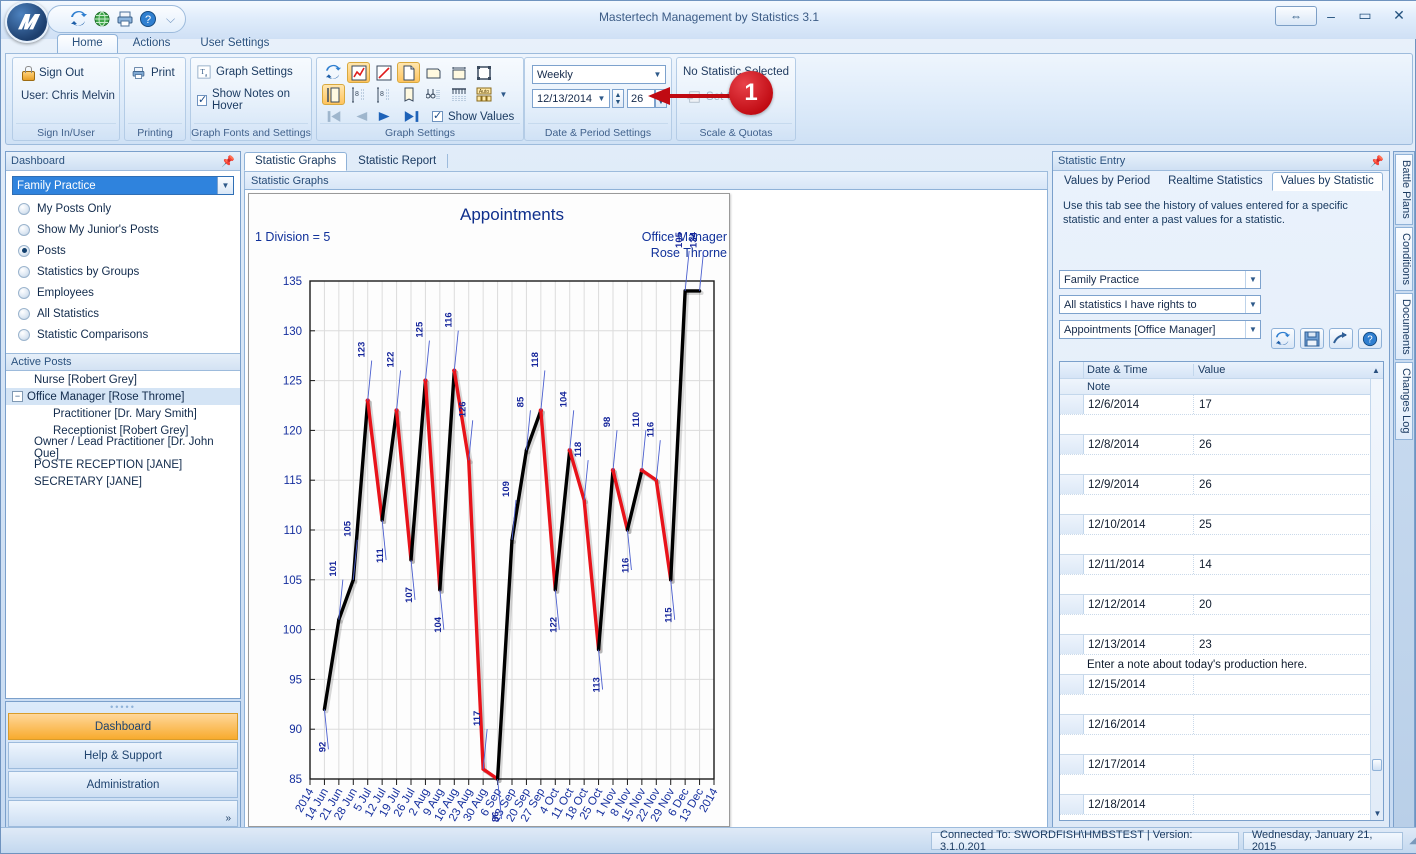 This screenshot has height=854, width=1416. I want to click on option-statistic-comparisons: Statistic Comparisons, so click(123, 334).